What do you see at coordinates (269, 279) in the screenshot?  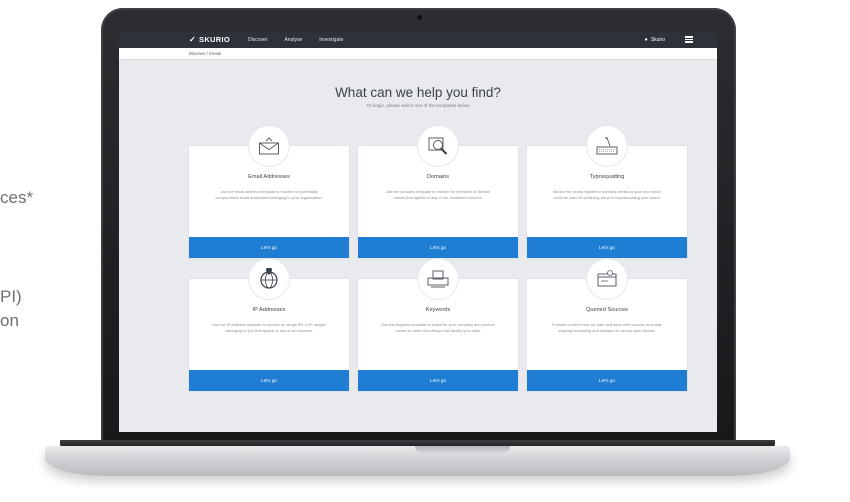 I see `globe-pin-icon` at bounding box center [269, 279].